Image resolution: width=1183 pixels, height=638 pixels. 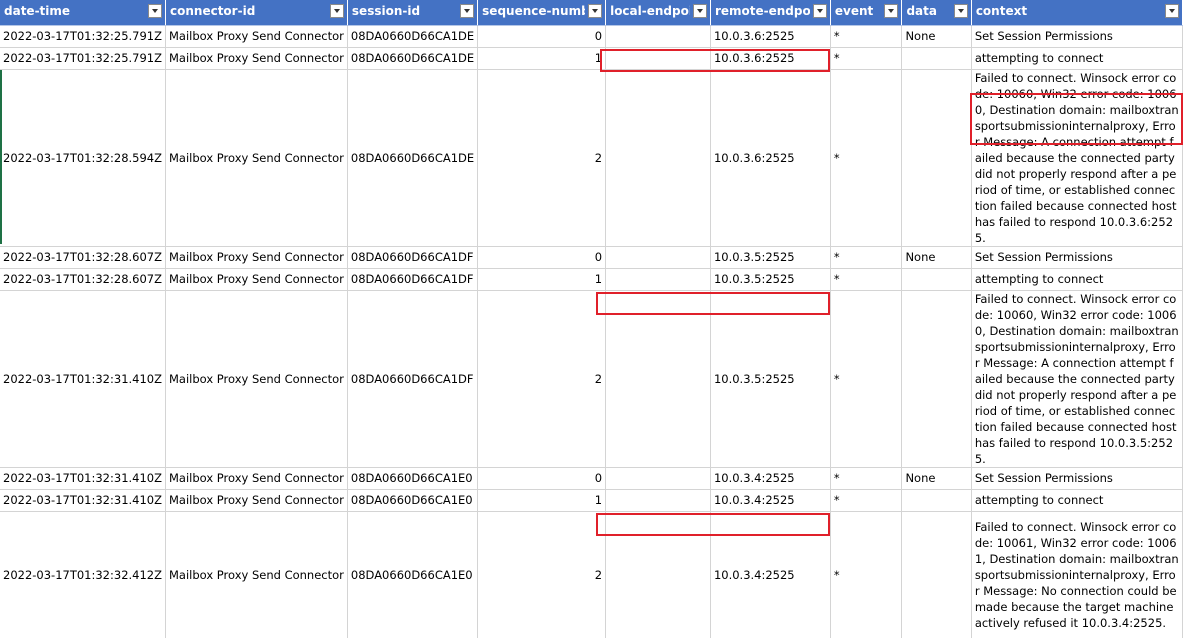 What do you see at coordinates (413, 13) in the screenshot?
I see `column-header-session-id: session-id` at bounding box center [413, 13].